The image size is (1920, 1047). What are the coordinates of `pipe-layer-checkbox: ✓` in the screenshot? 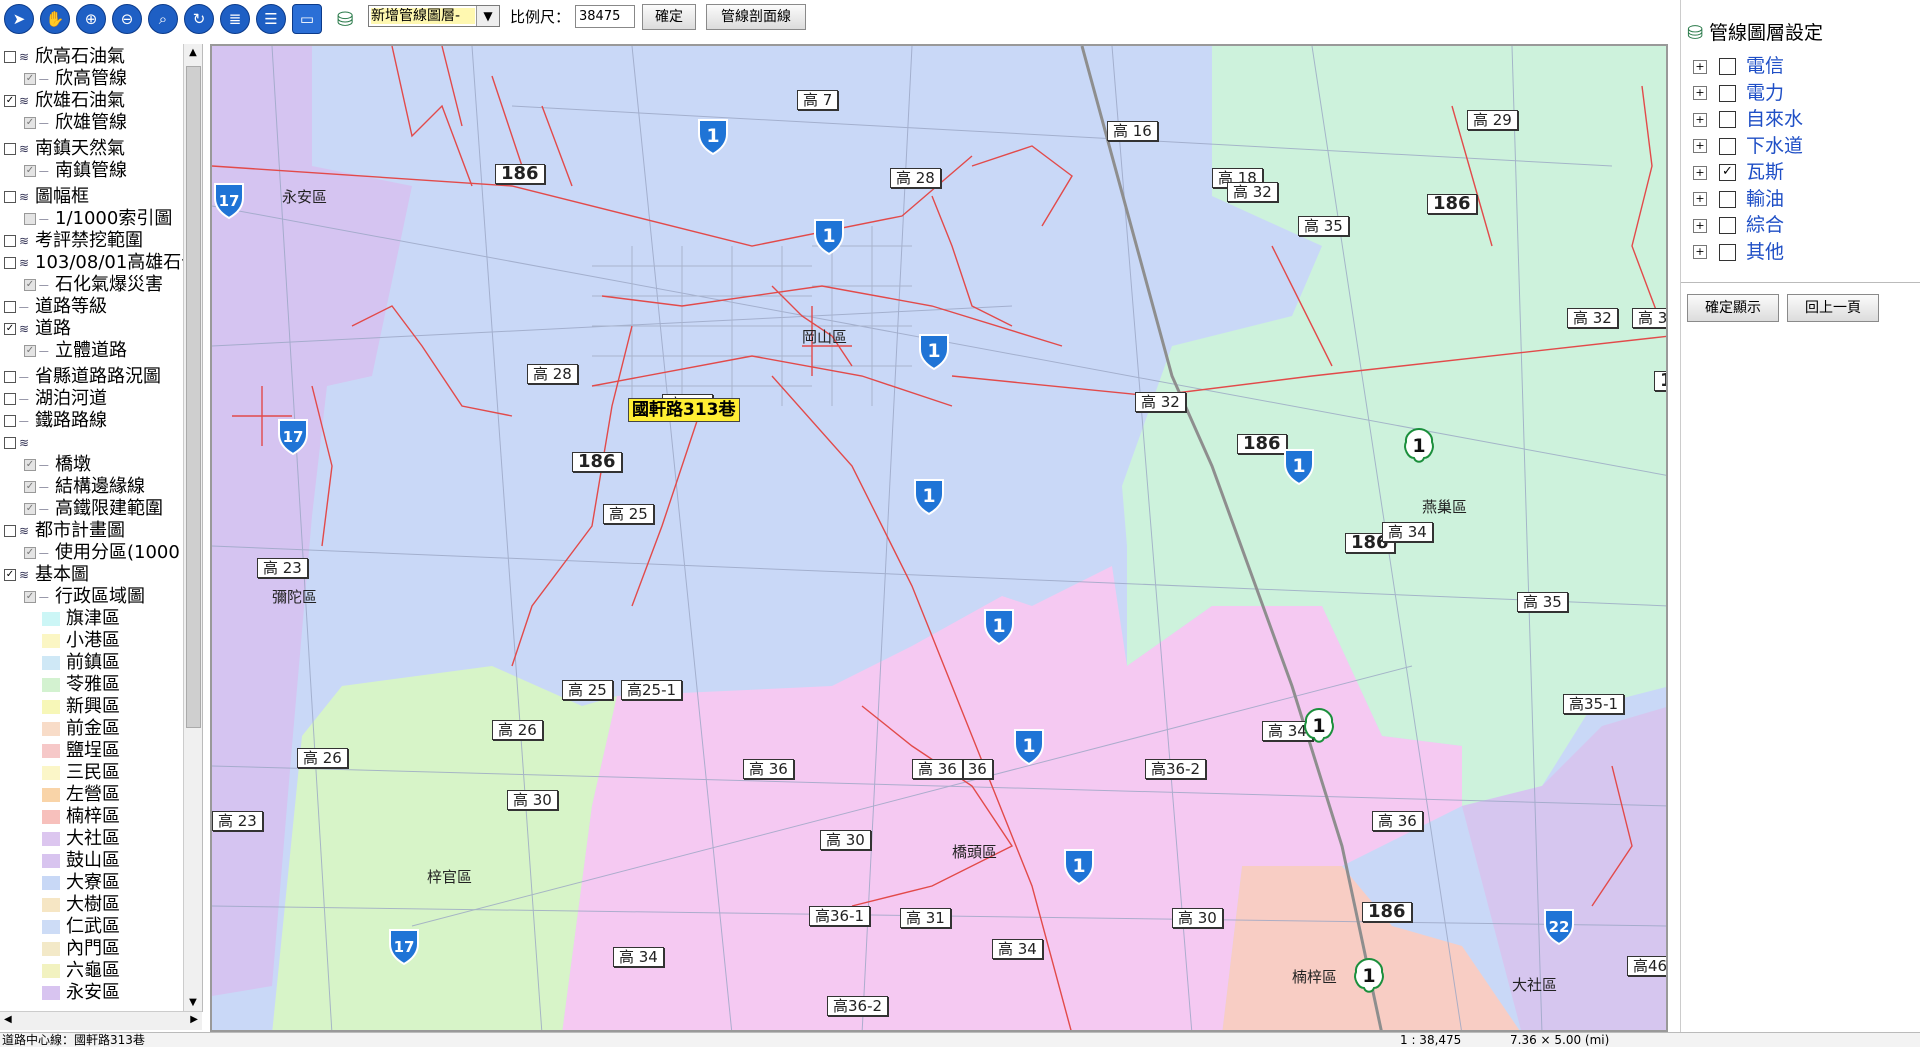 It's located at (1727, 172).